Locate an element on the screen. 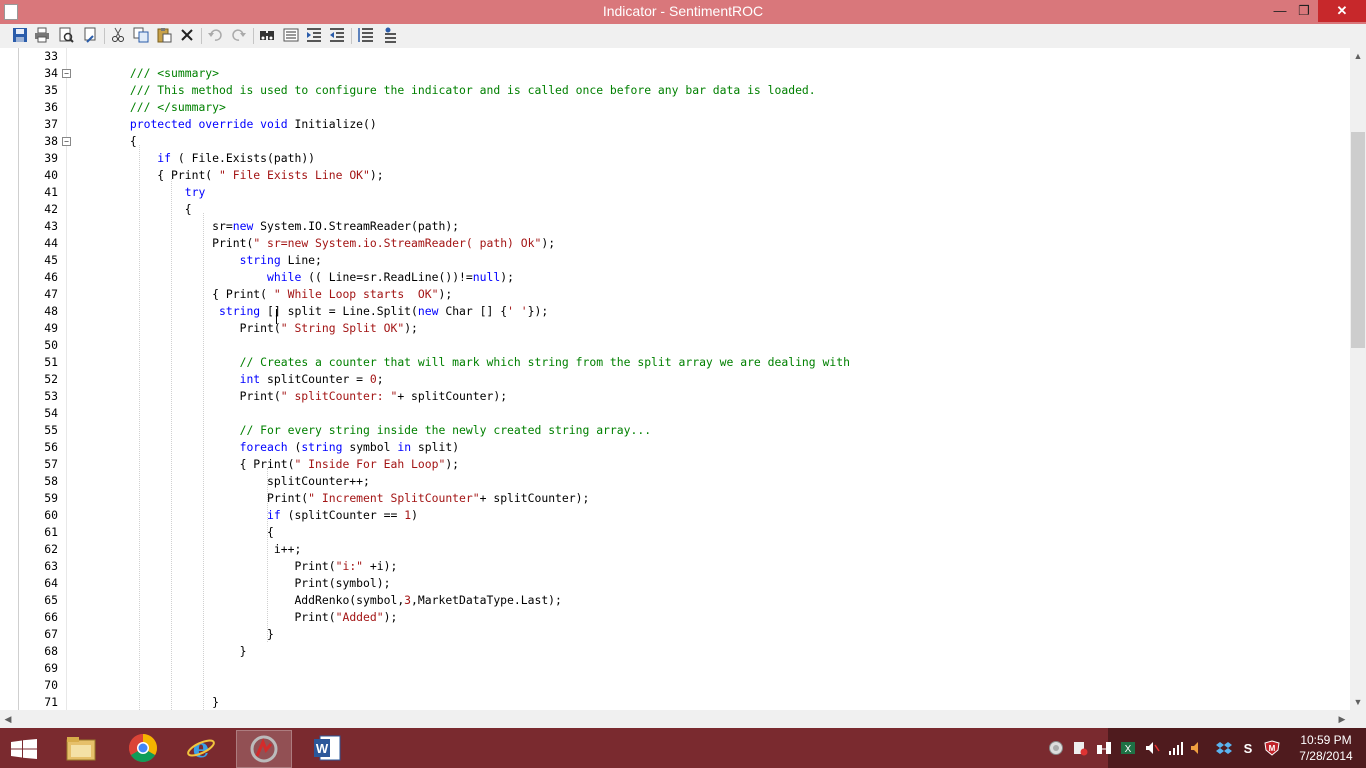 The image size is (1366, 768). code-line: 40 { Print( " File Exists Line OK"); is located at coordinates (675, 175).